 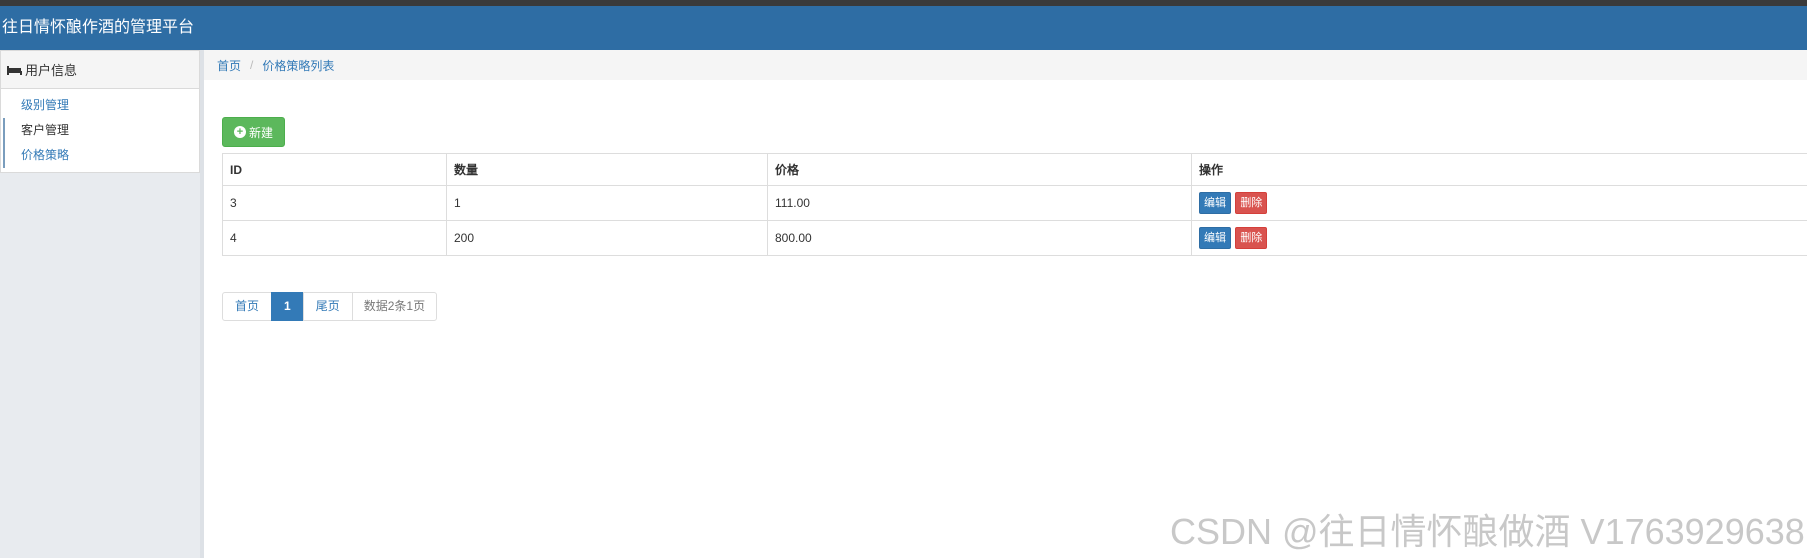 What do you see at coordinates (607, 169) in the screenshot?
I see `column-header-quantity: 数量` at bounding box center [607, 169].